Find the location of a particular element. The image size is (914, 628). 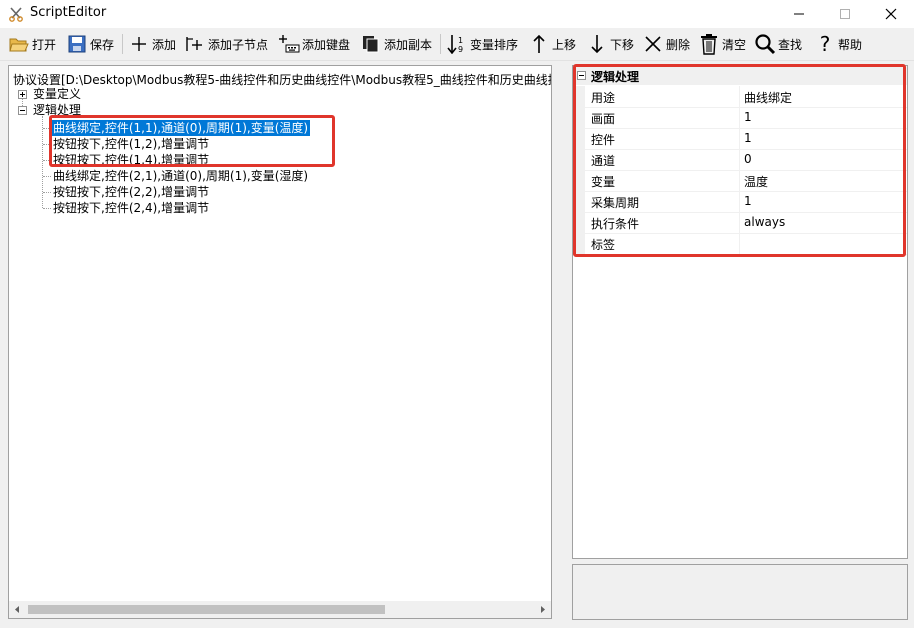

find-button: 查找 is located at coordinates (778, 44).